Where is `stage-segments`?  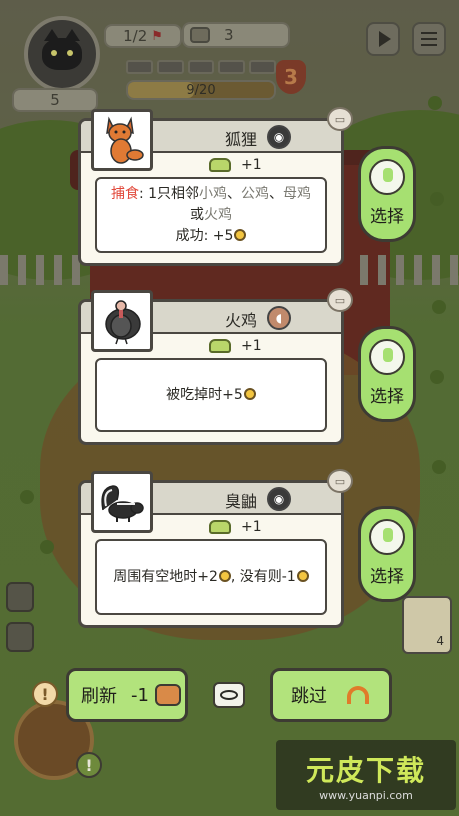
stage-segments is located at coordinates (201, 67).